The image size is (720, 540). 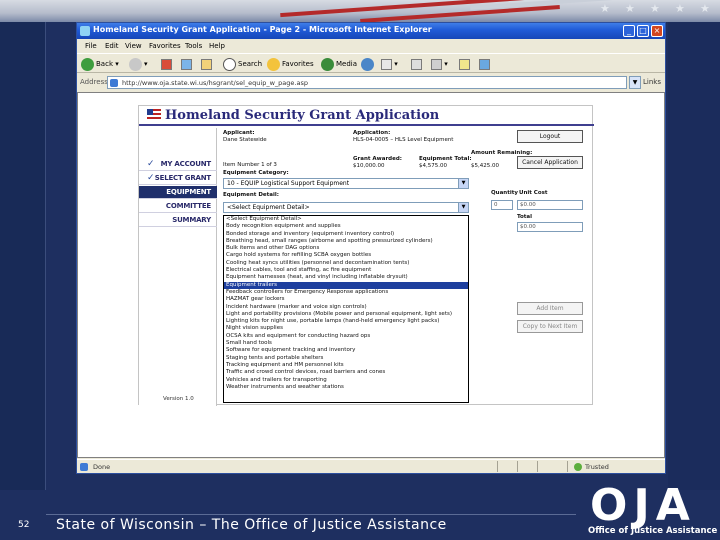 I want to click on mail-button: ▾, so click(x=389, y=64).